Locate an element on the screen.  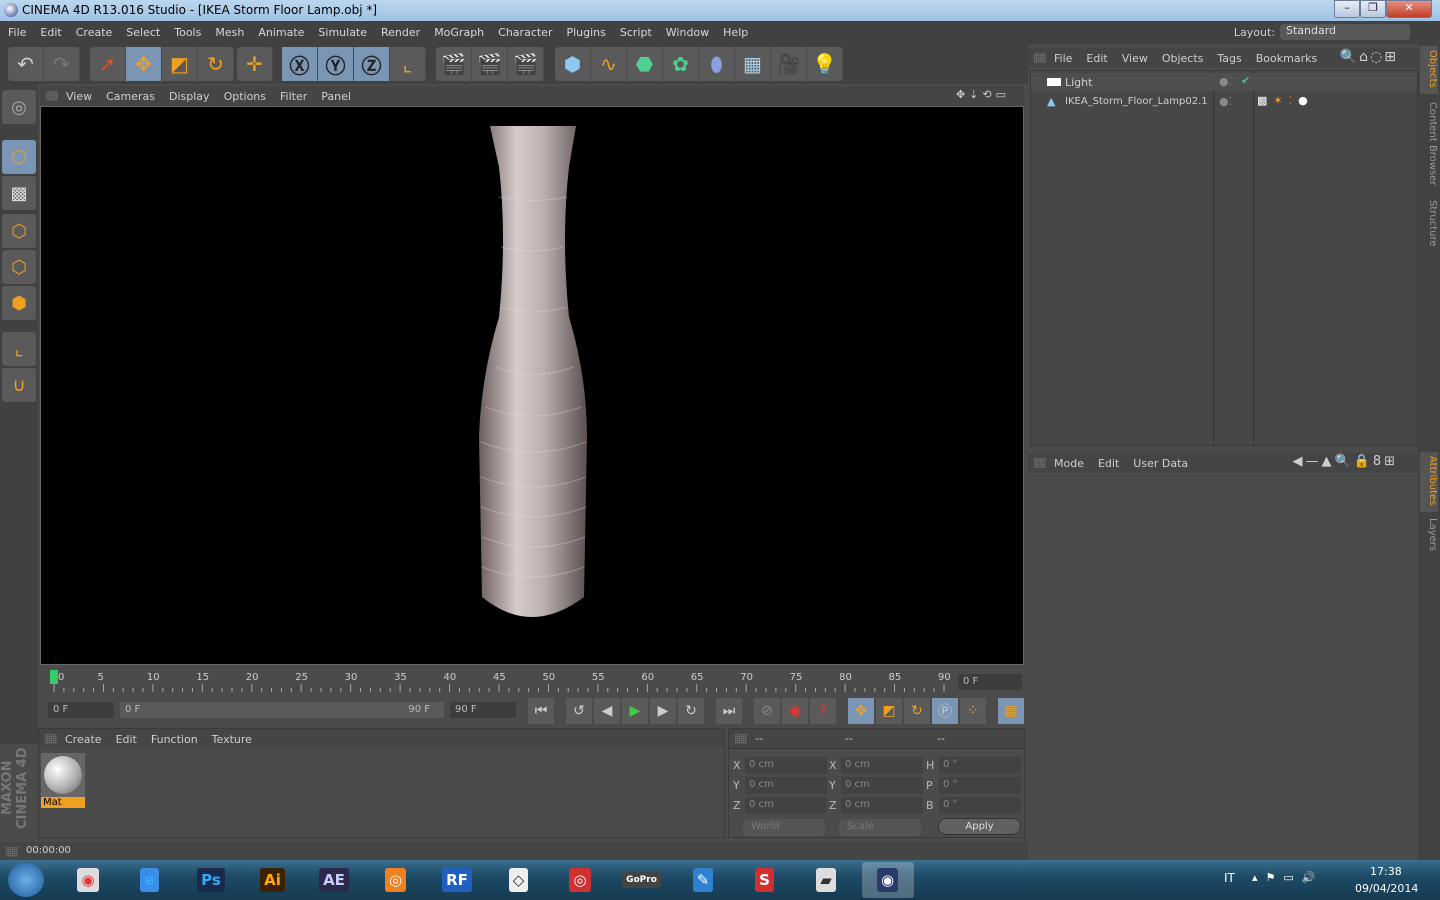
redo-icon: ↷ is located at coordinates (62, 64).